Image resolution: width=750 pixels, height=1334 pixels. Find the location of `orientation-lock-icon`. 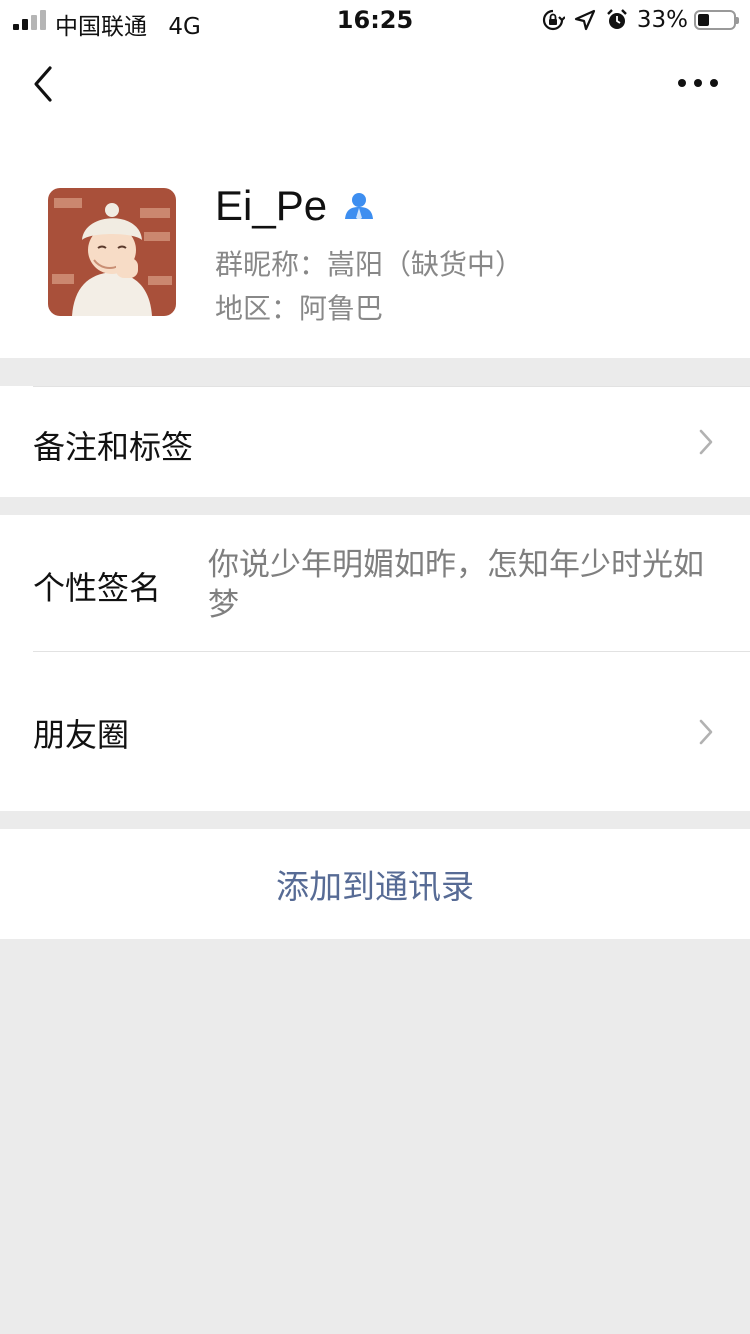

orientation-lock-icon is located at coordinates (553, 20).